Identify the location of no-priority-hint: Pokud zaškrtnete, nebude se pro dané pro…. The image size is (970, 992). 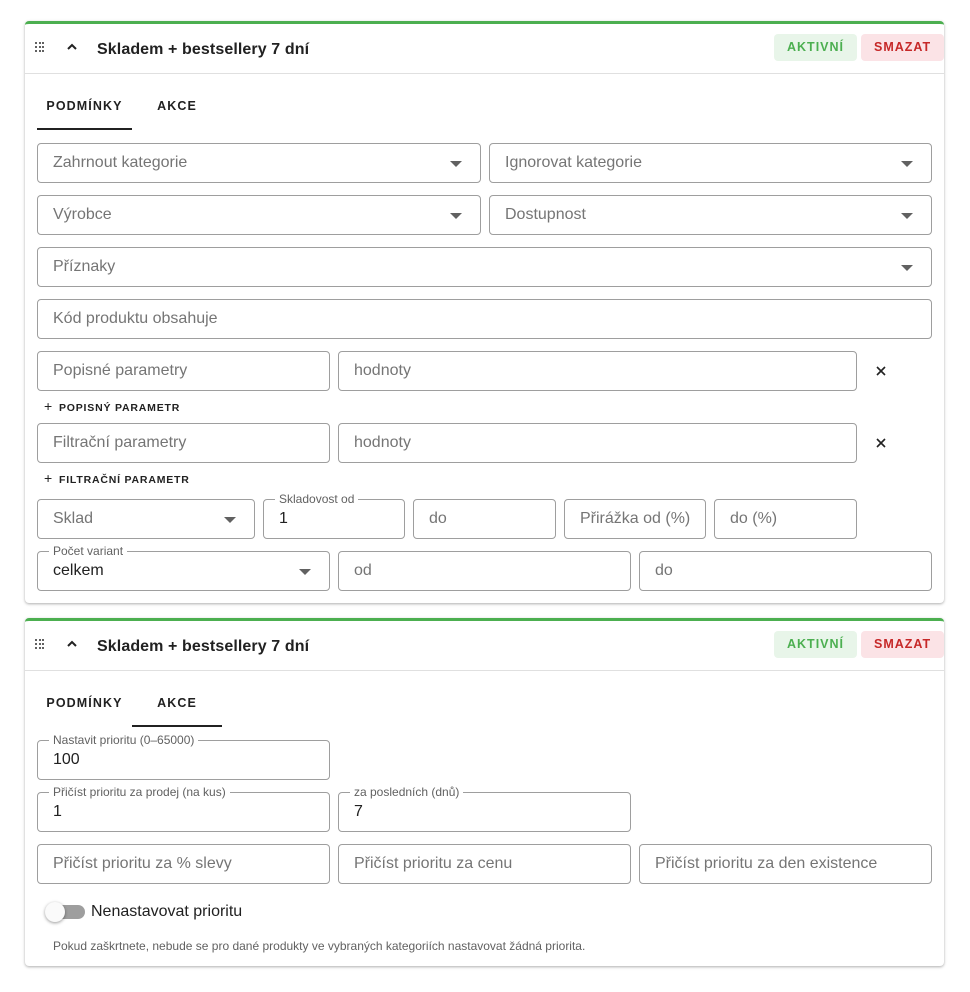
(319, 946).